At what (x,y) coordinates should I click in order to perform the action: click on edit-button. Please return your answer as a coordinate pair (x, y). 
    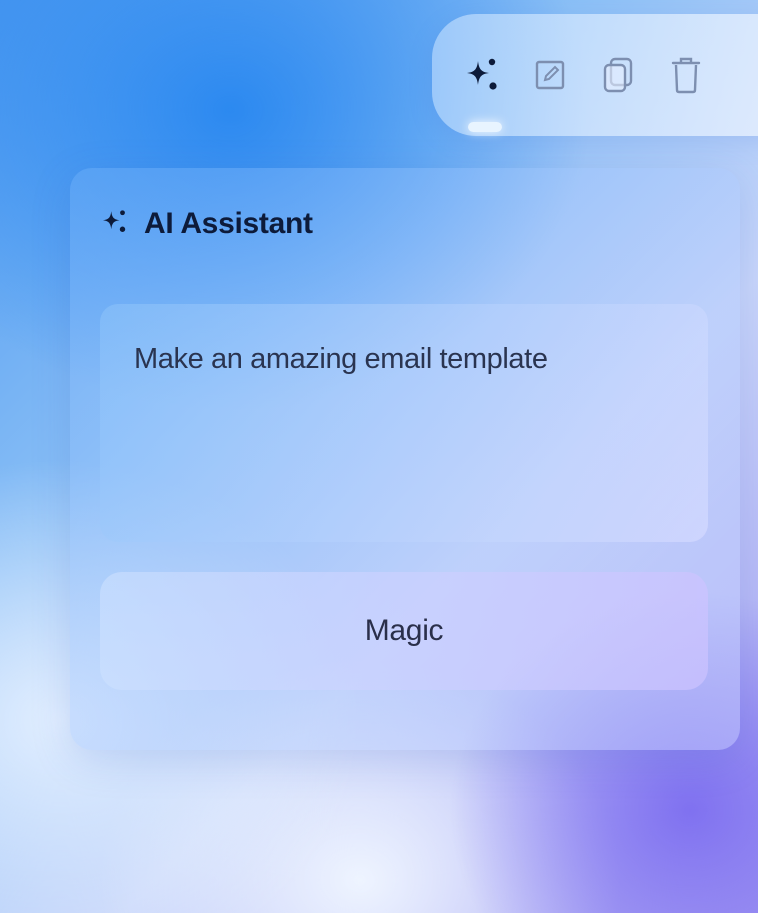
    Looking at the image, I should click on (550, 75).